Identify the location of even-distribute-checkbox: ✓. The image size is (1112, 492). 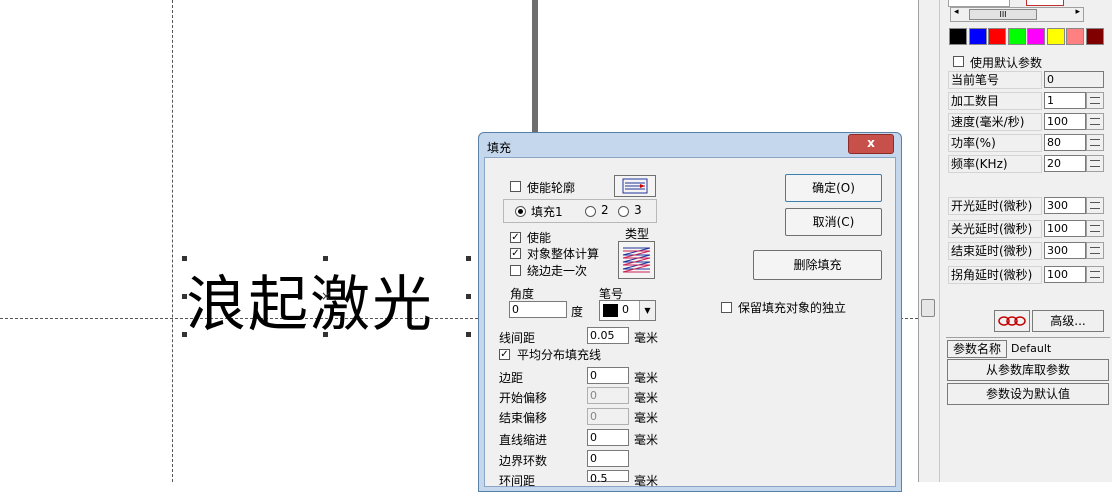
(504, 354).